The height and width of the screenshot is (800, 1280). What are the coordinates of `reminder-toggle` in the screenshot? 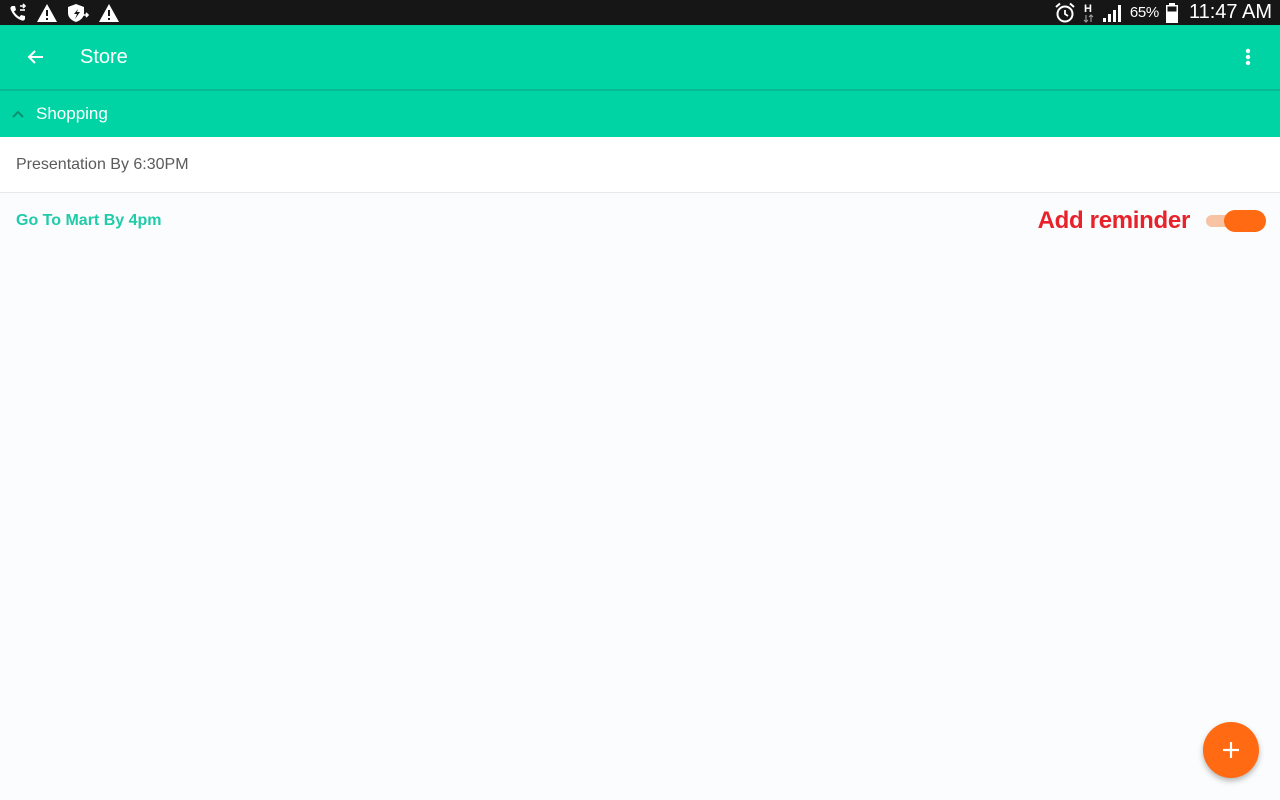 It's located at (1234, 221).